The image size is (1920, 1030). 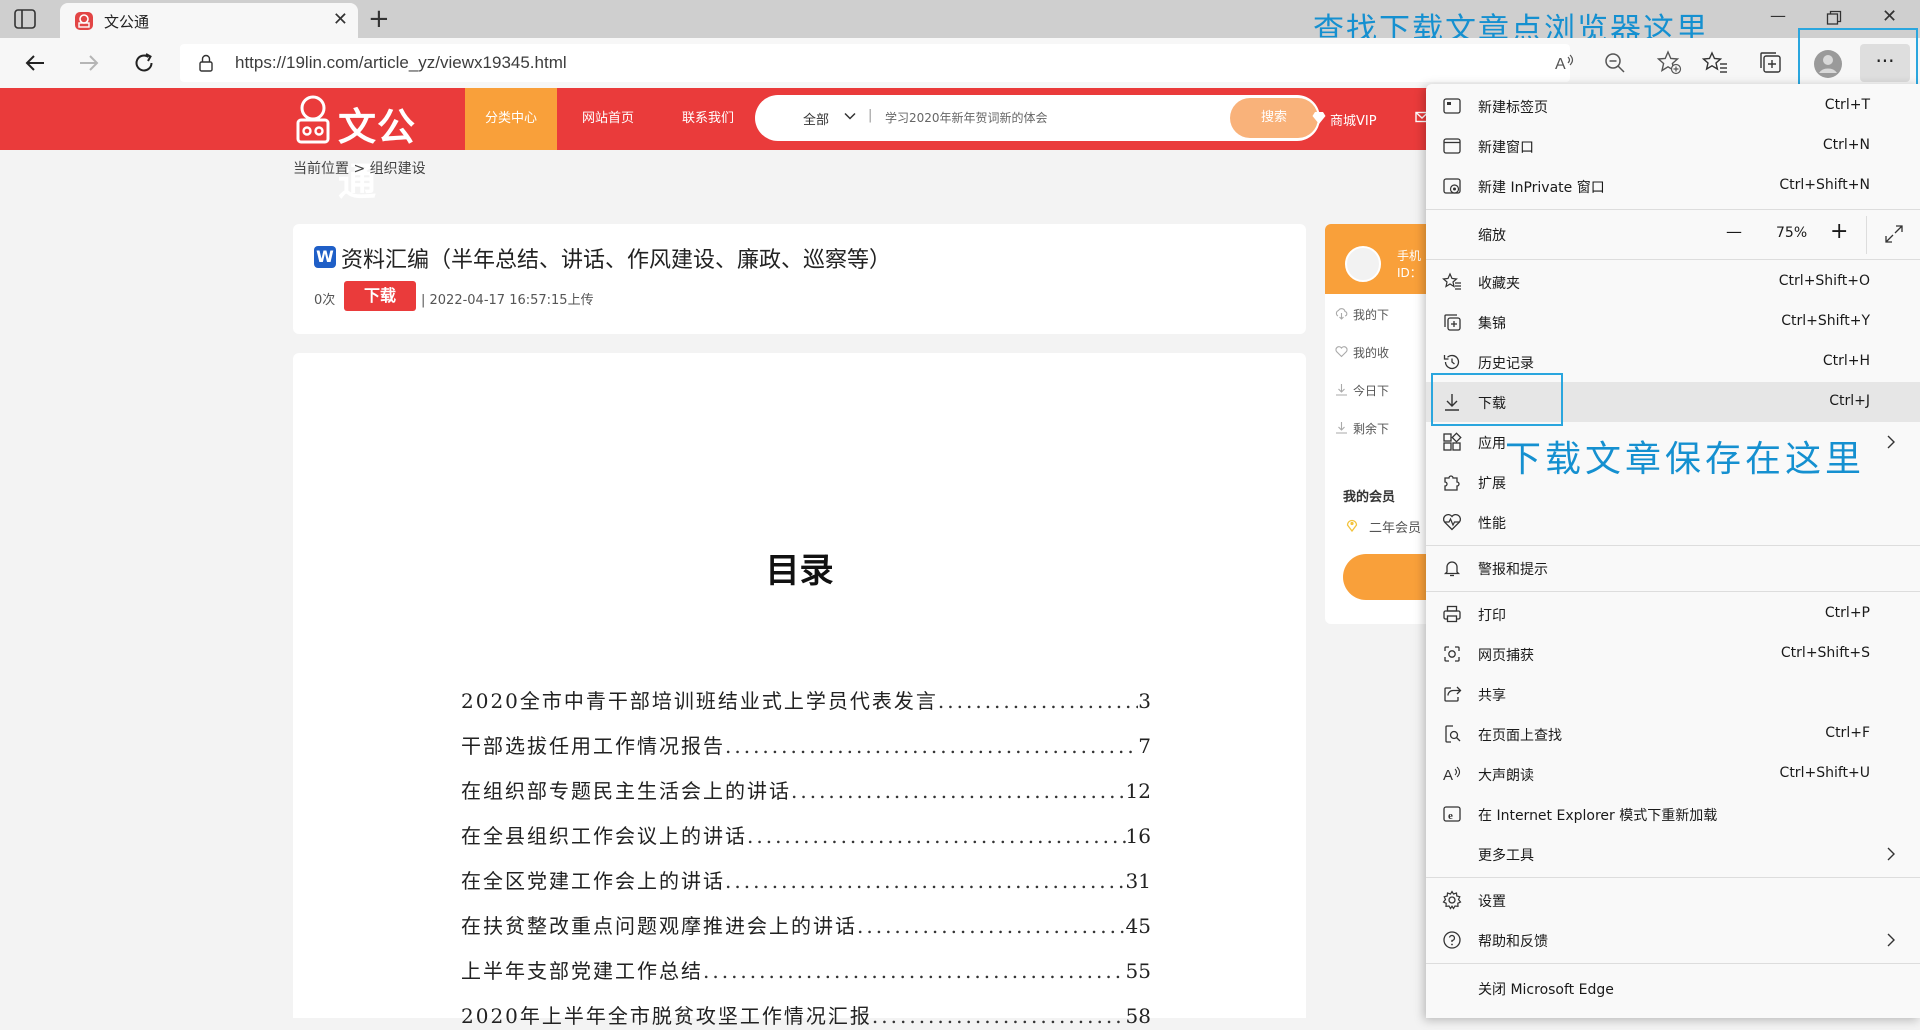 What do you see at coordinates (1369, 497) in the screenshot?
I see `member-title: 我的会员` at bounding box center [1369, 497].